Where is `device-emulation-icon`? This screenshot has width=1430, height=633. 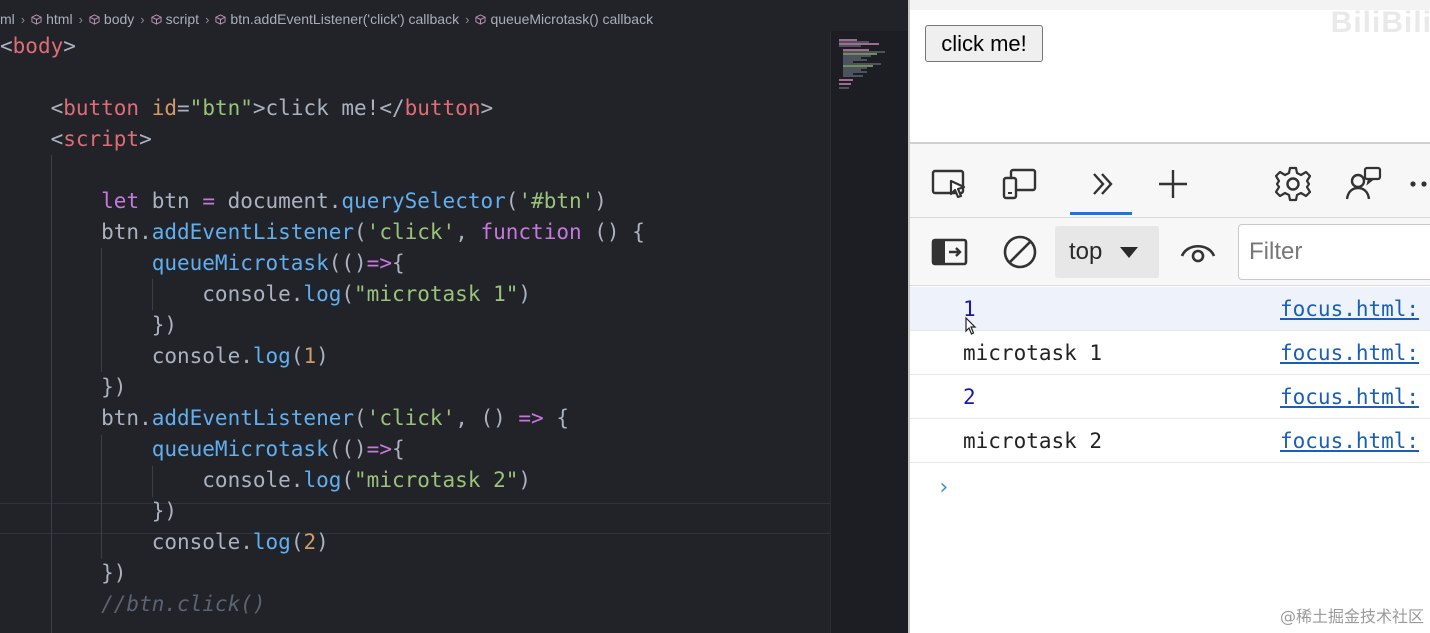
device-emulation-icon is located at coordinates (1020, 184).